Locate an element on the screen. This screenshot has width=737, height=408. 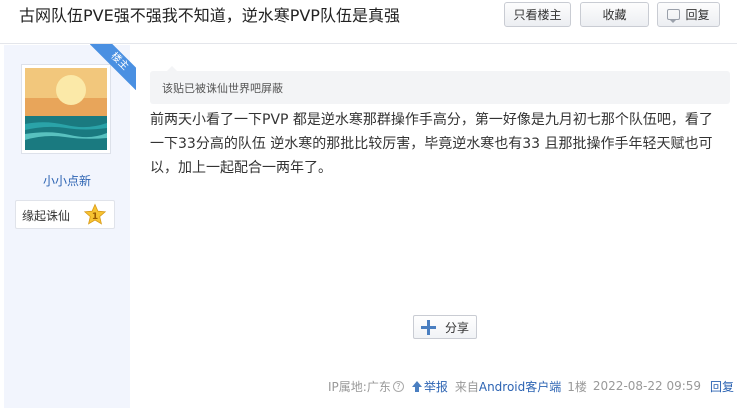
floor-number: 1楼 is located at coordinates (577, 386).